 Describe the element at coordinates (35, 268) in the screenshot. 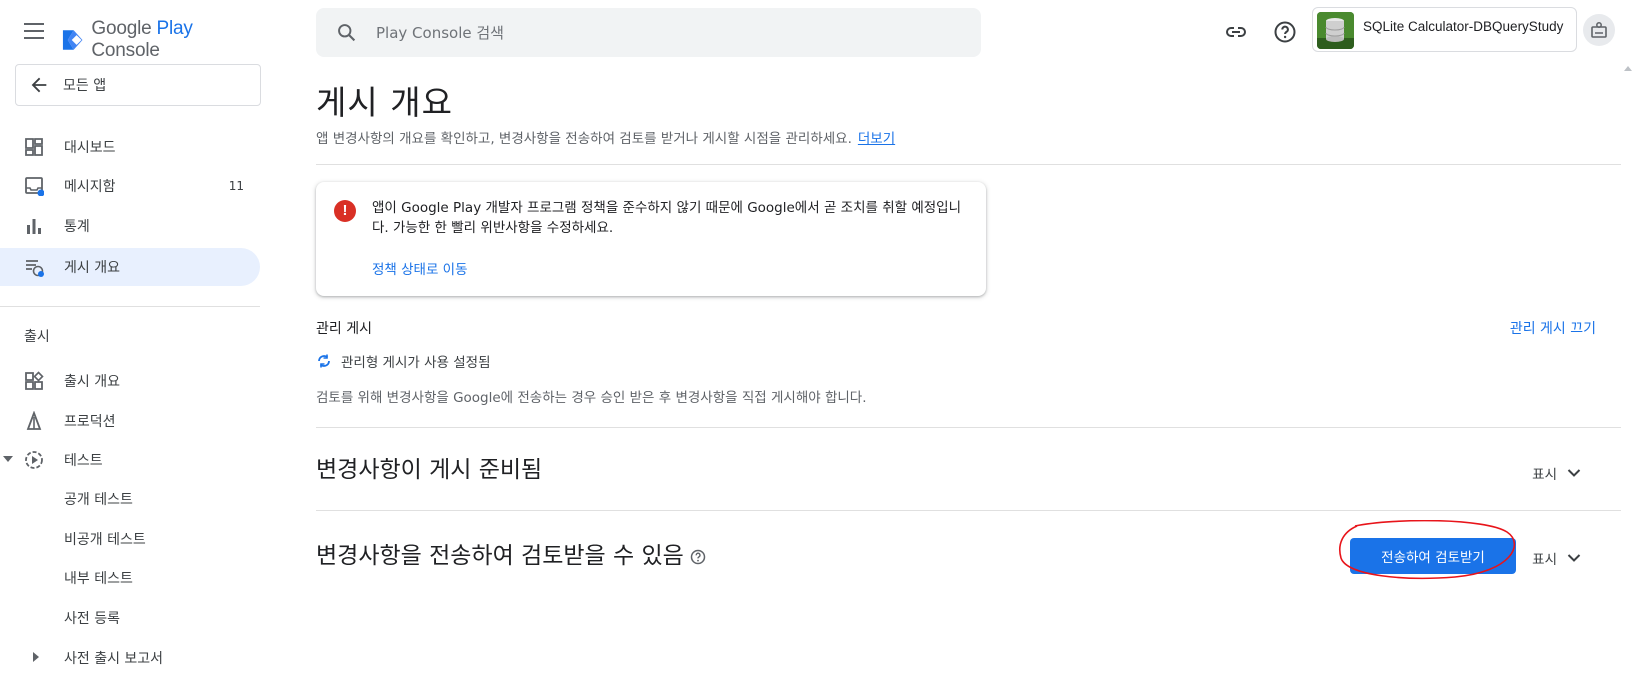

I see `publishing-overview-icon` at that location.